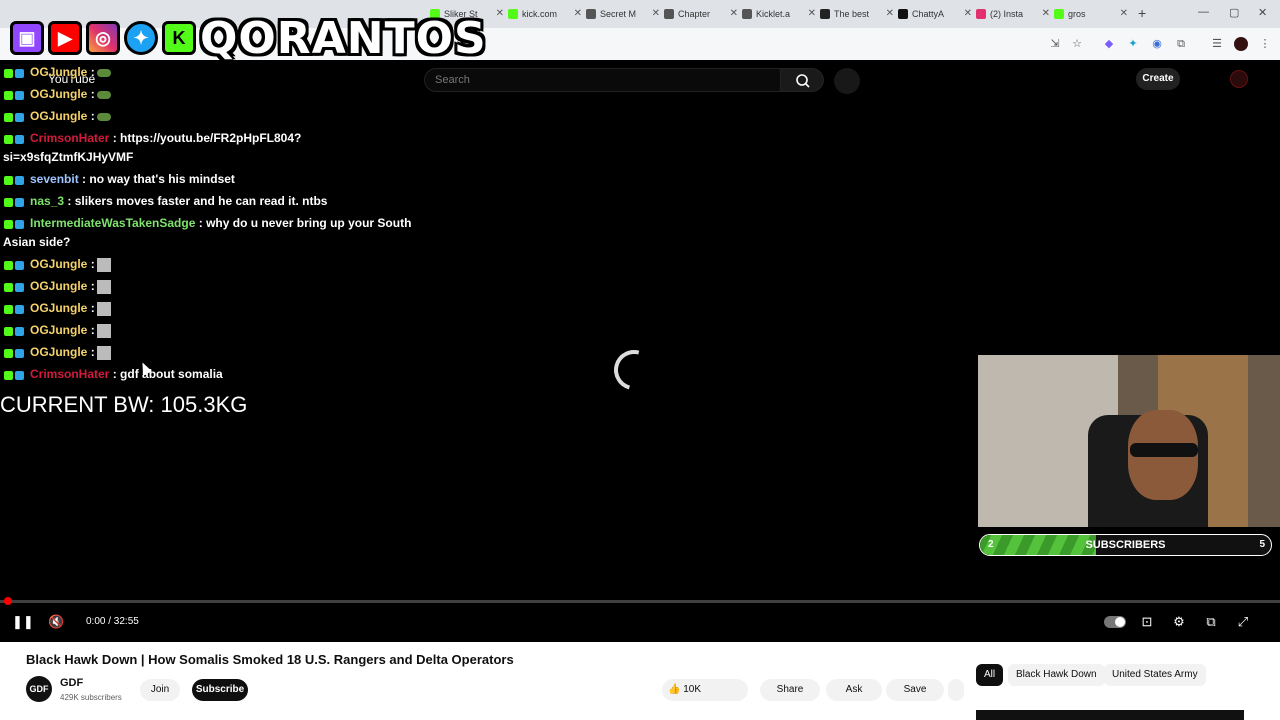 The height and width of the screenshot is (720, 1280). What do you see at coordinates (1181, 44) in the screenshot?
I see `extensions-puzzle-icon: ⧉` at bounding box center [1181, 44].